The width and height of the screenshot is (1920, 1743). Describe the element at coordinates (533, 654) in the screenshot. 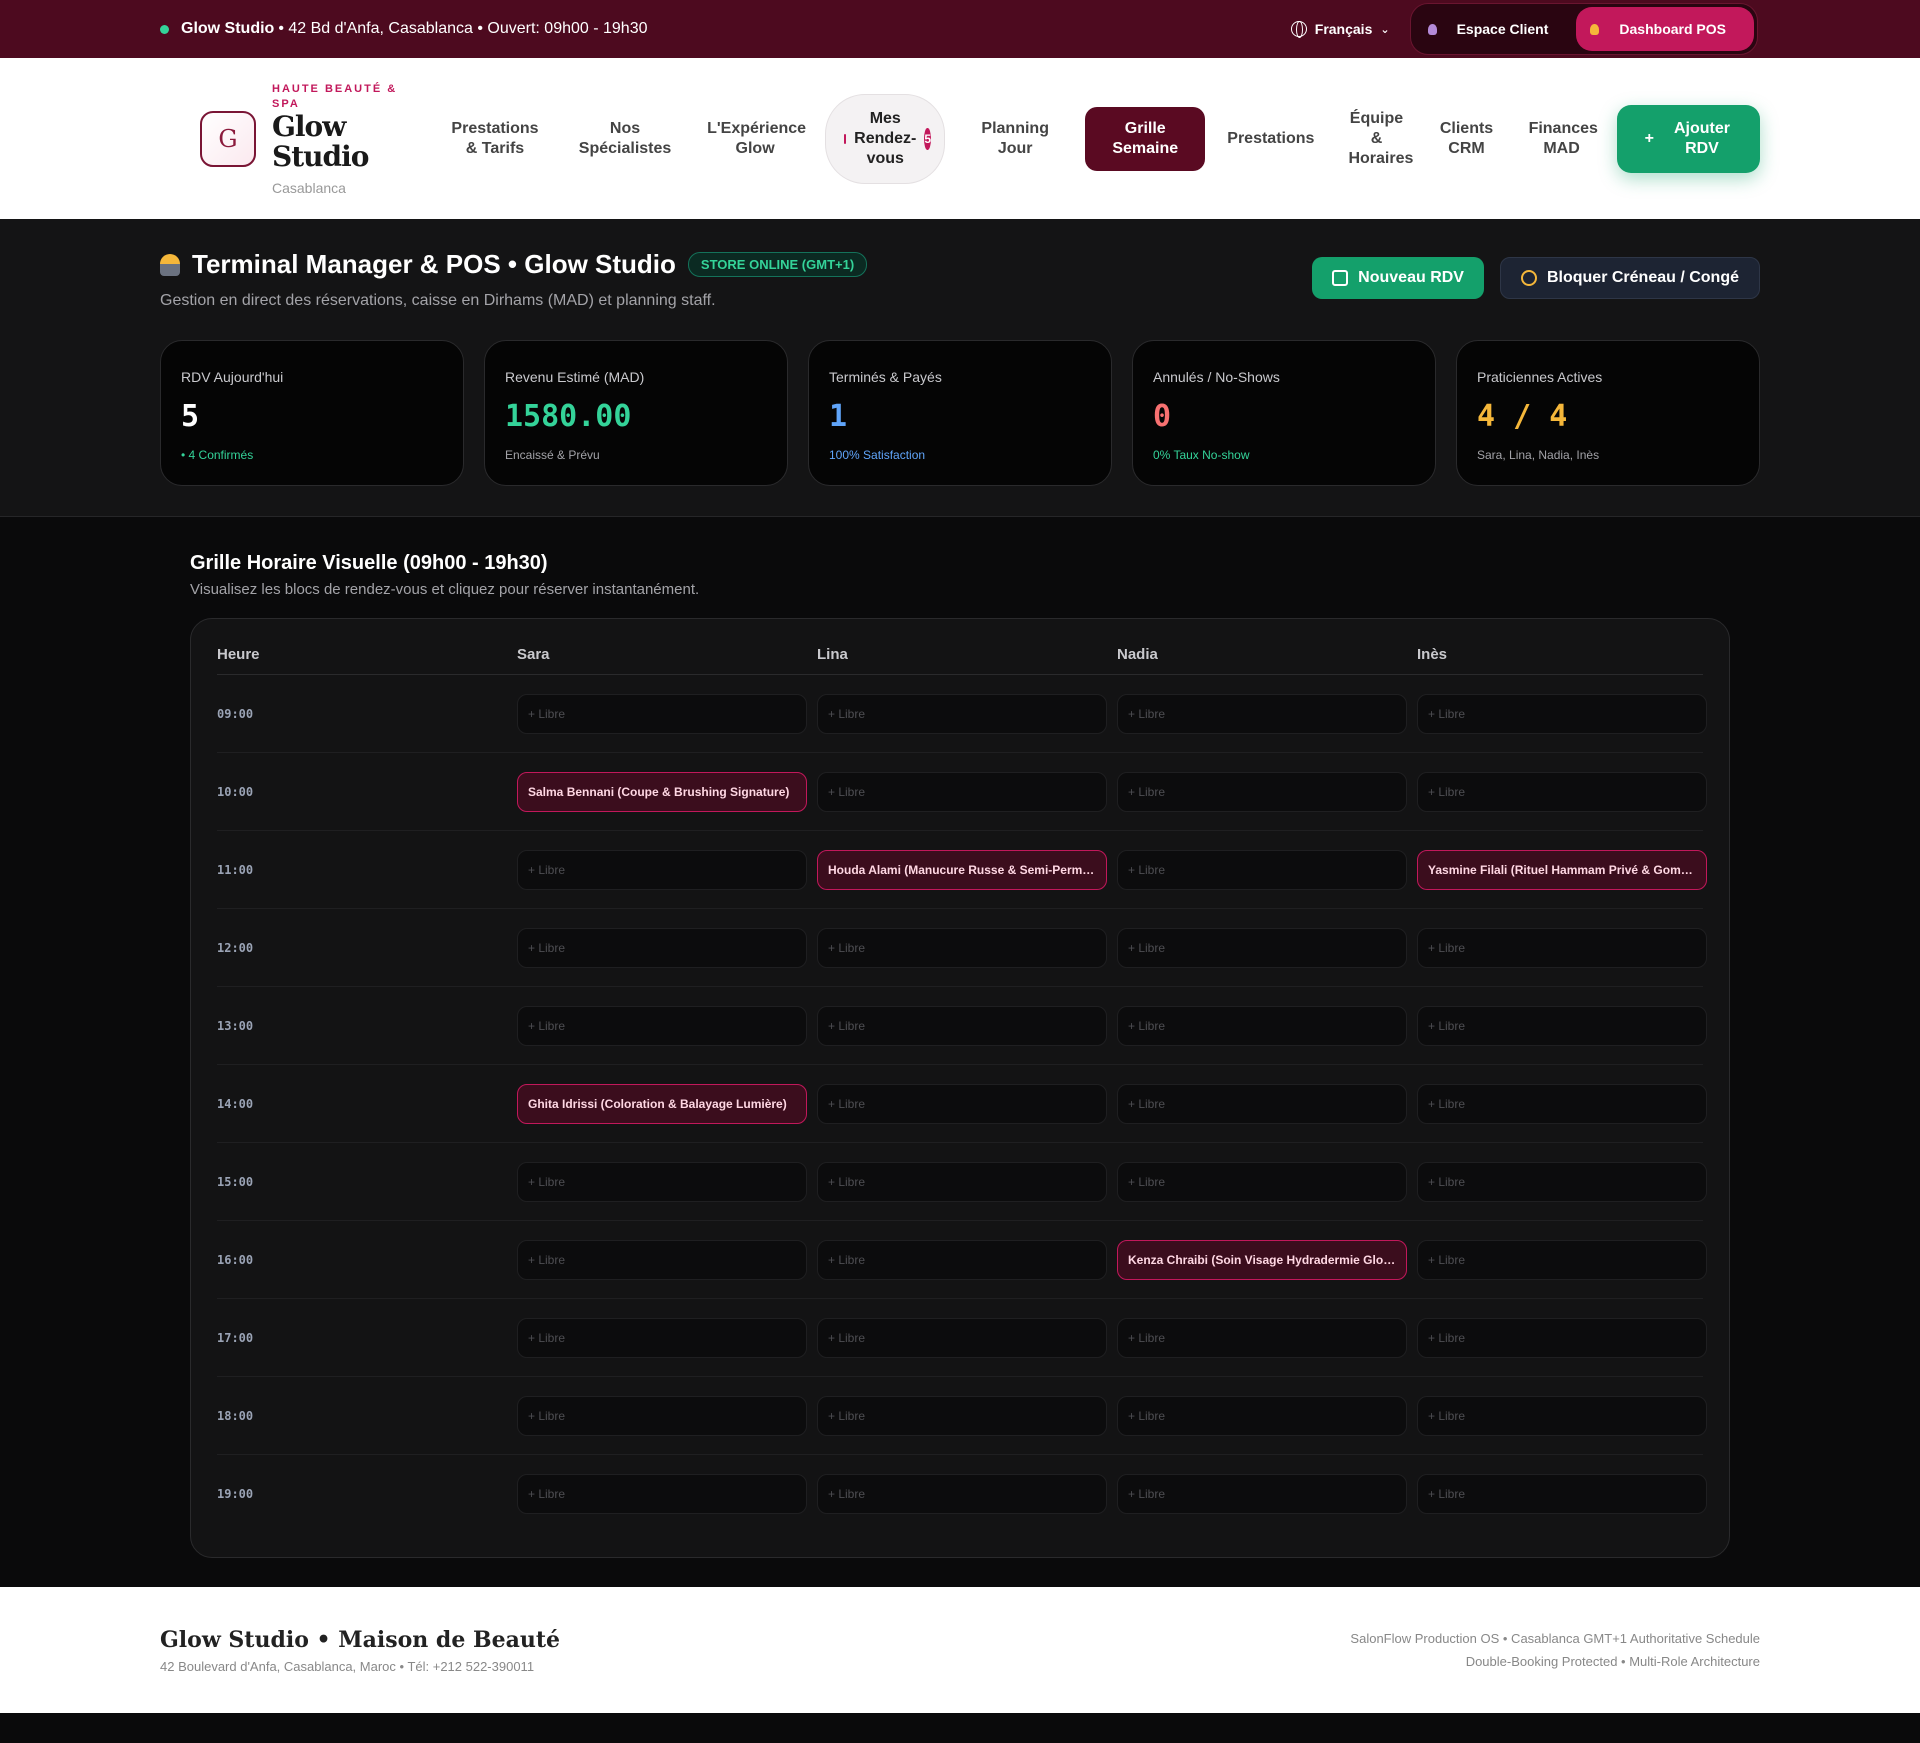

I see `column-header-staff: Sara` at that location.